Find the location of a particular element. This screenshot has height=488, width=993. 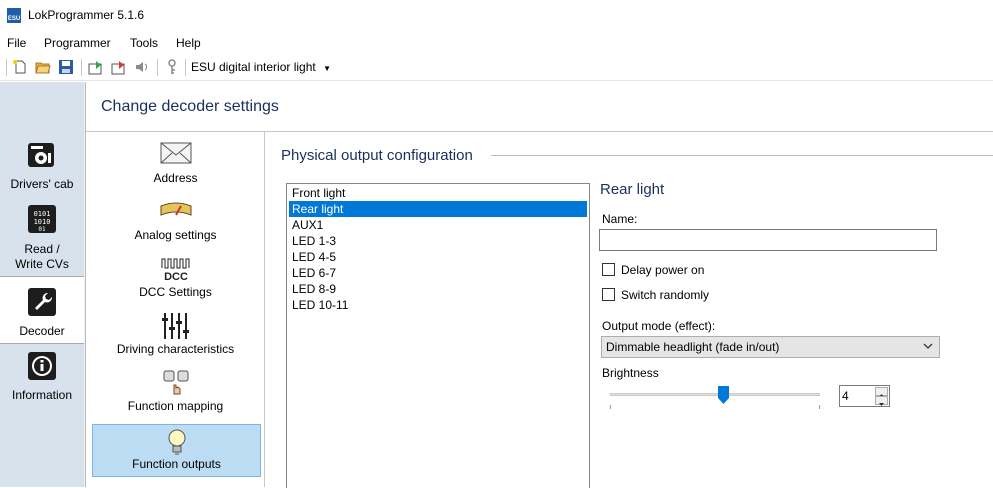

lightbulb-icon is located at coordinates (176, 442).